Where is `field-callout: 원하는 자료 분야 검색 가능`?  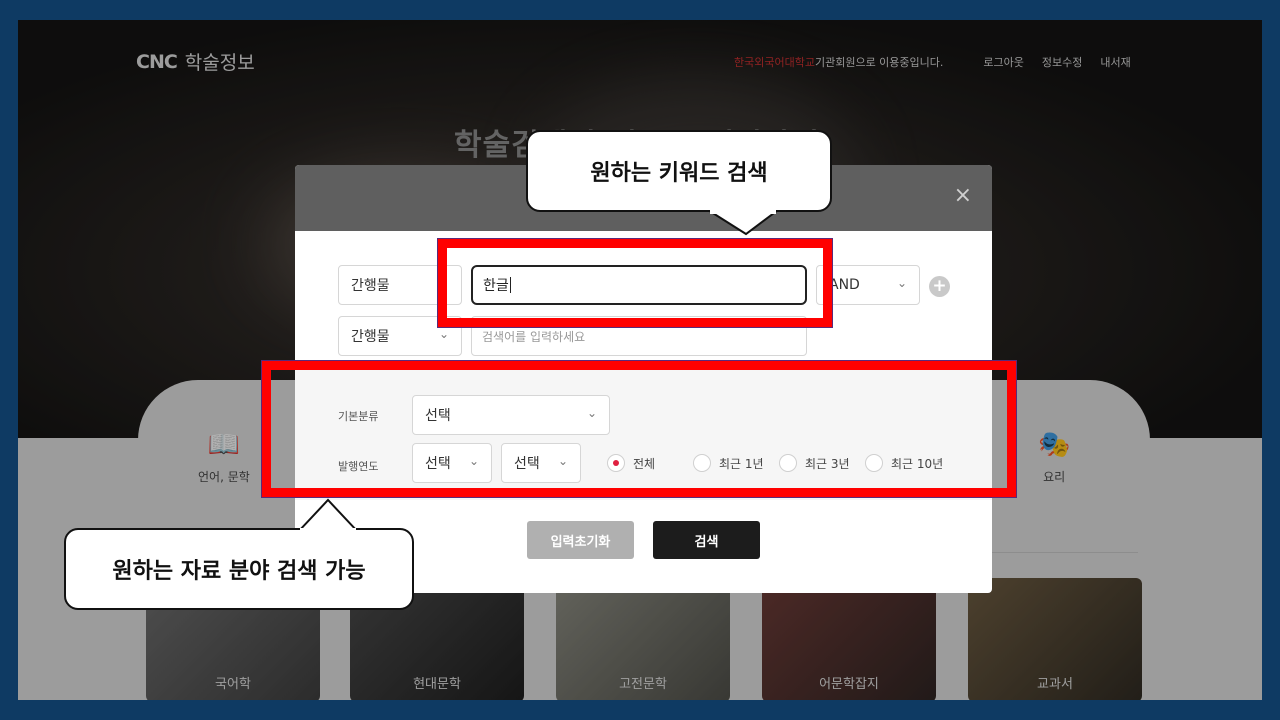
field-callout: 원하는 자료 분야 검색 가능 is located at coordinates (239, 569).